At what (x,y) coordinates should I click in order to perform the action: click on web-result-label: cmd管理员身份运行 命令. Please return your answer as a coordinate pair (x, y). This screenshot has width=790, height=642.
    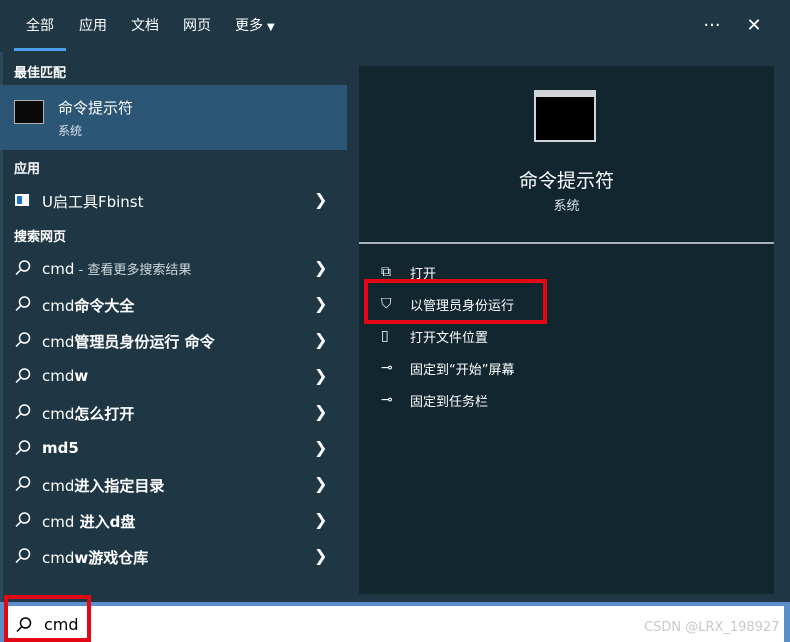
    Looking at the image, I should click on (128, 341).